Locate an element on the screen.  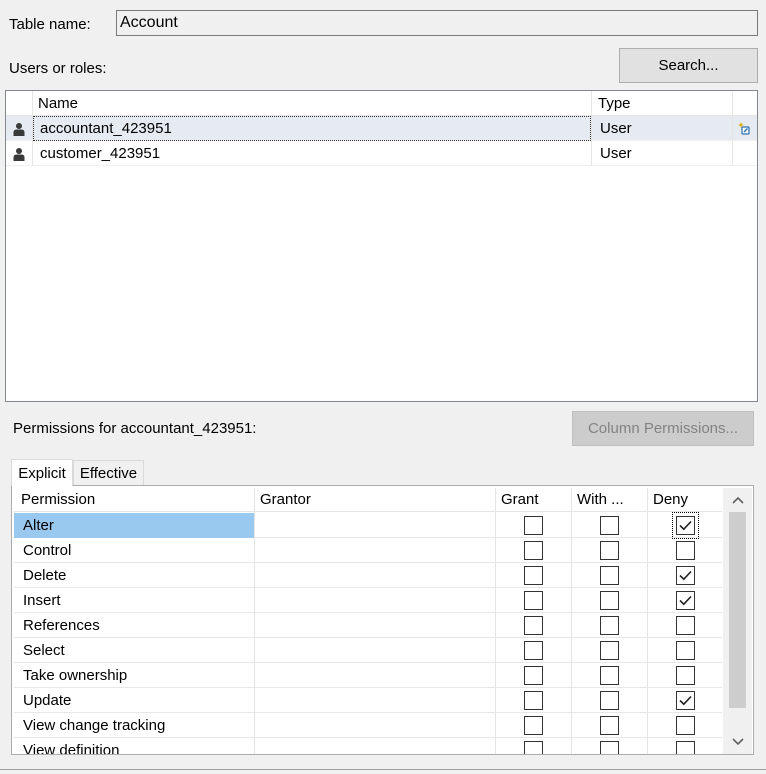
bottom-divider is located at coordinates (383, 769).